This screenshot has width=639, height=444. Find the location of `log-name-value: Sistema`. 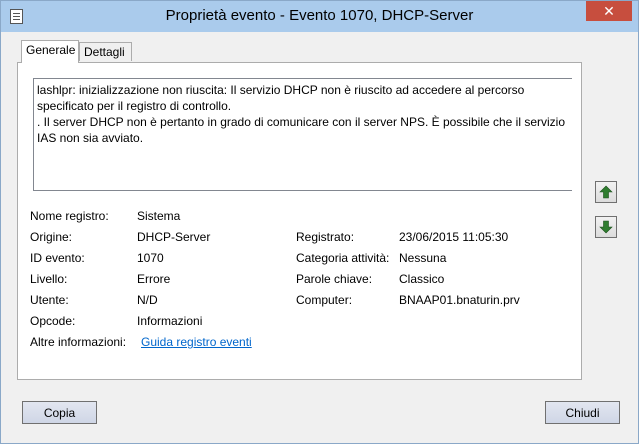

log-name-value: Sistema is located at coordinates (159, 216).